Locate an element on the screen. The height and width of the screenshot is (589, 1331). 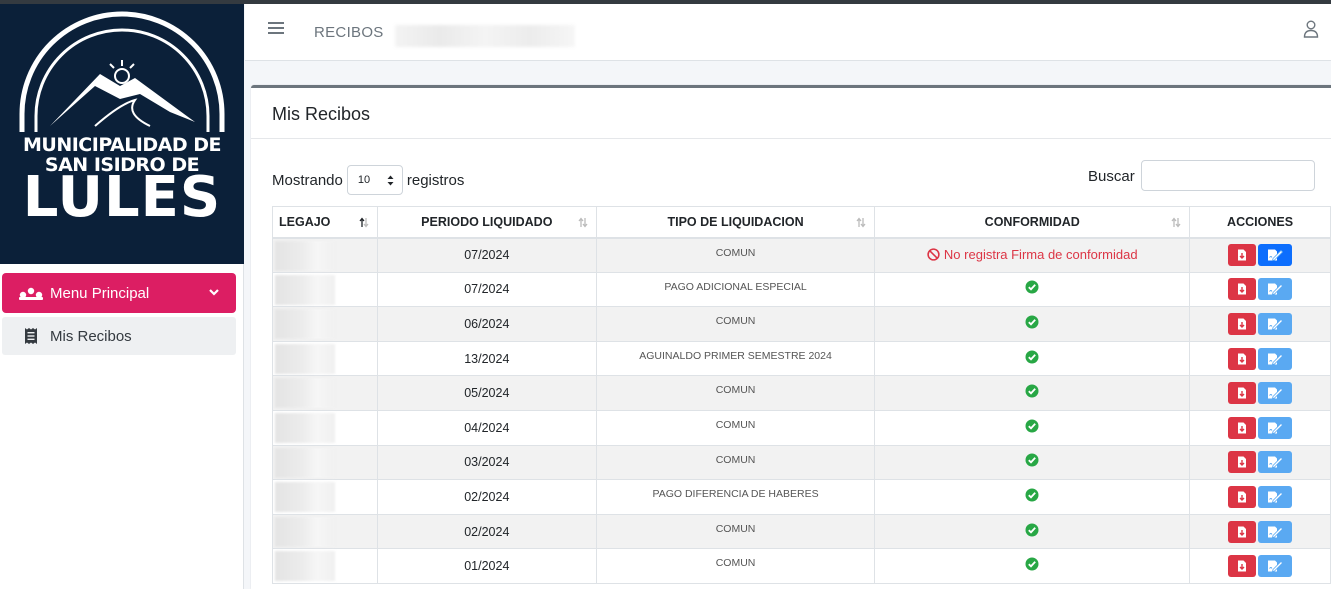
search-input is located at coordinates (1228, 175).